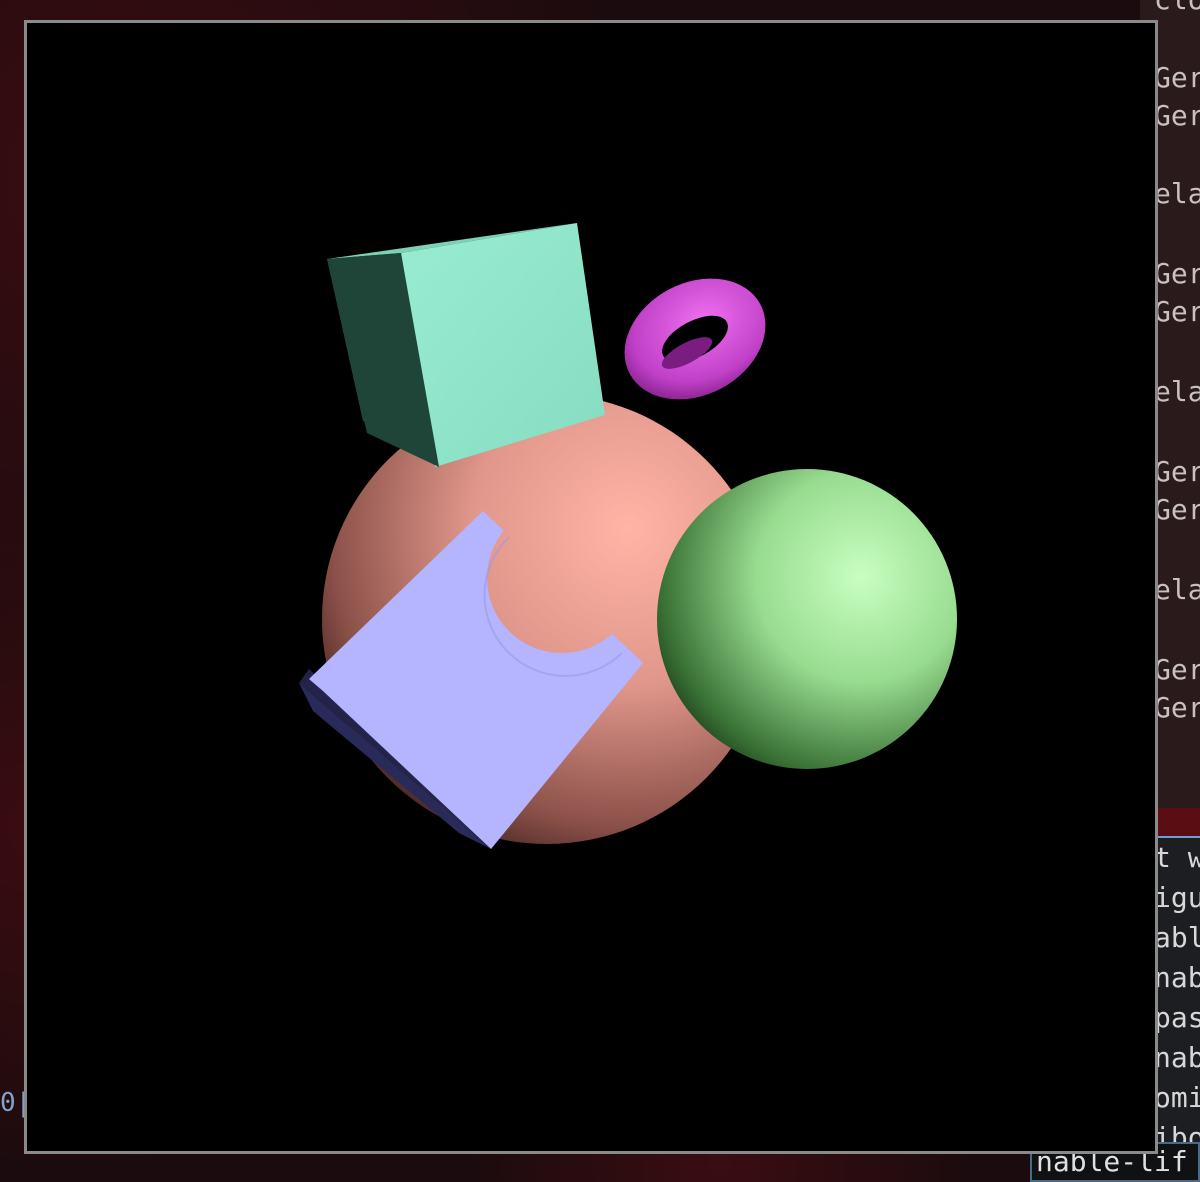 This screenshot has width=1200, height=1182. Describe the element at coordinates (1177, 897) in the screenshot. I see `terminal-line: igu` at that location.